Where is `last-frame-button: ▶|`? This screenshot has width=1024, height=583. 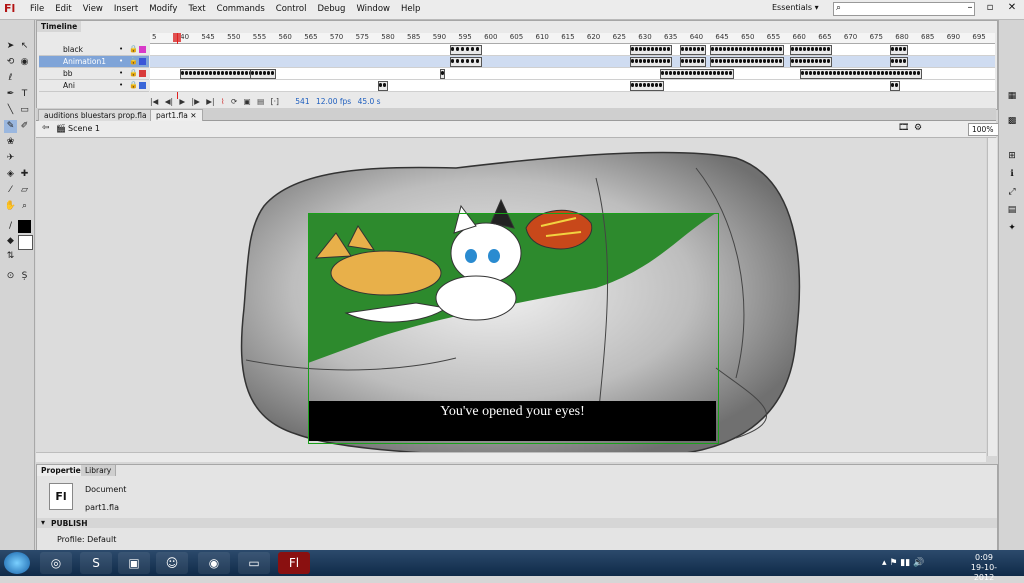 last-frame-button: ▶| is located at coordinates (210, 101).